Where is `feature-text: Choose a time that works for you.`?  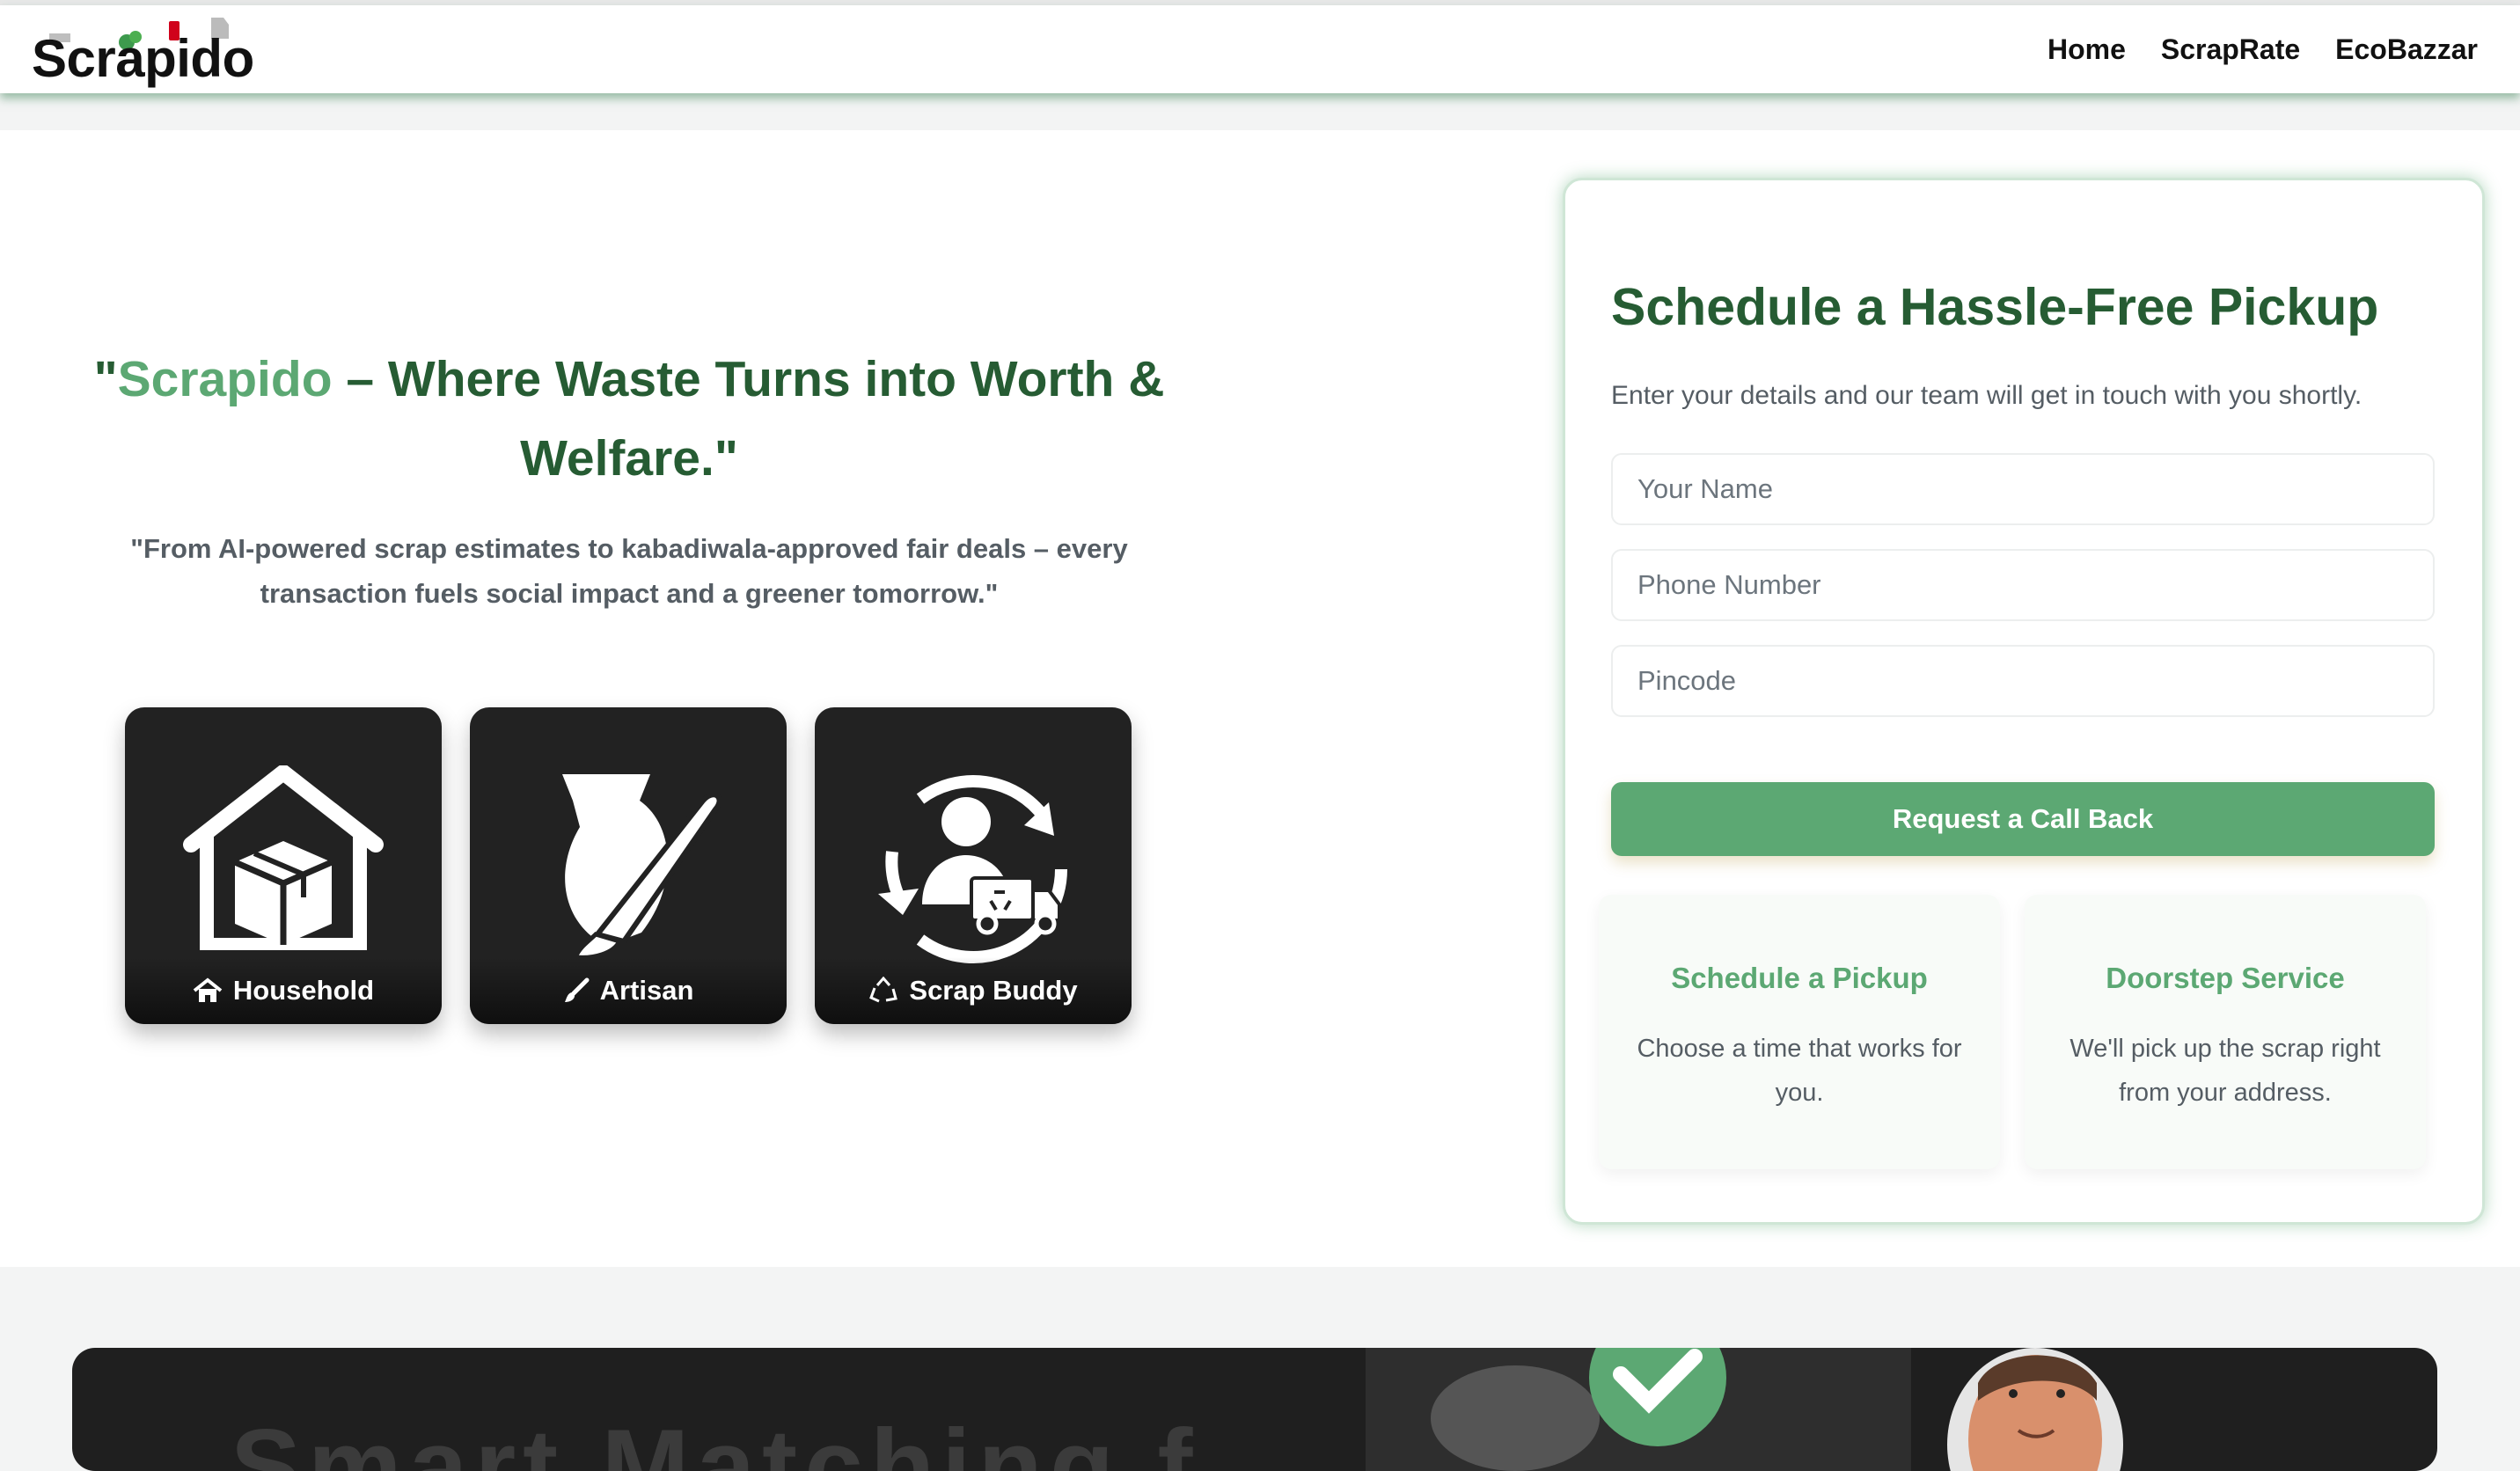
feature-text: Choose a time that works for you. is located at coordinates (1799, 1071).